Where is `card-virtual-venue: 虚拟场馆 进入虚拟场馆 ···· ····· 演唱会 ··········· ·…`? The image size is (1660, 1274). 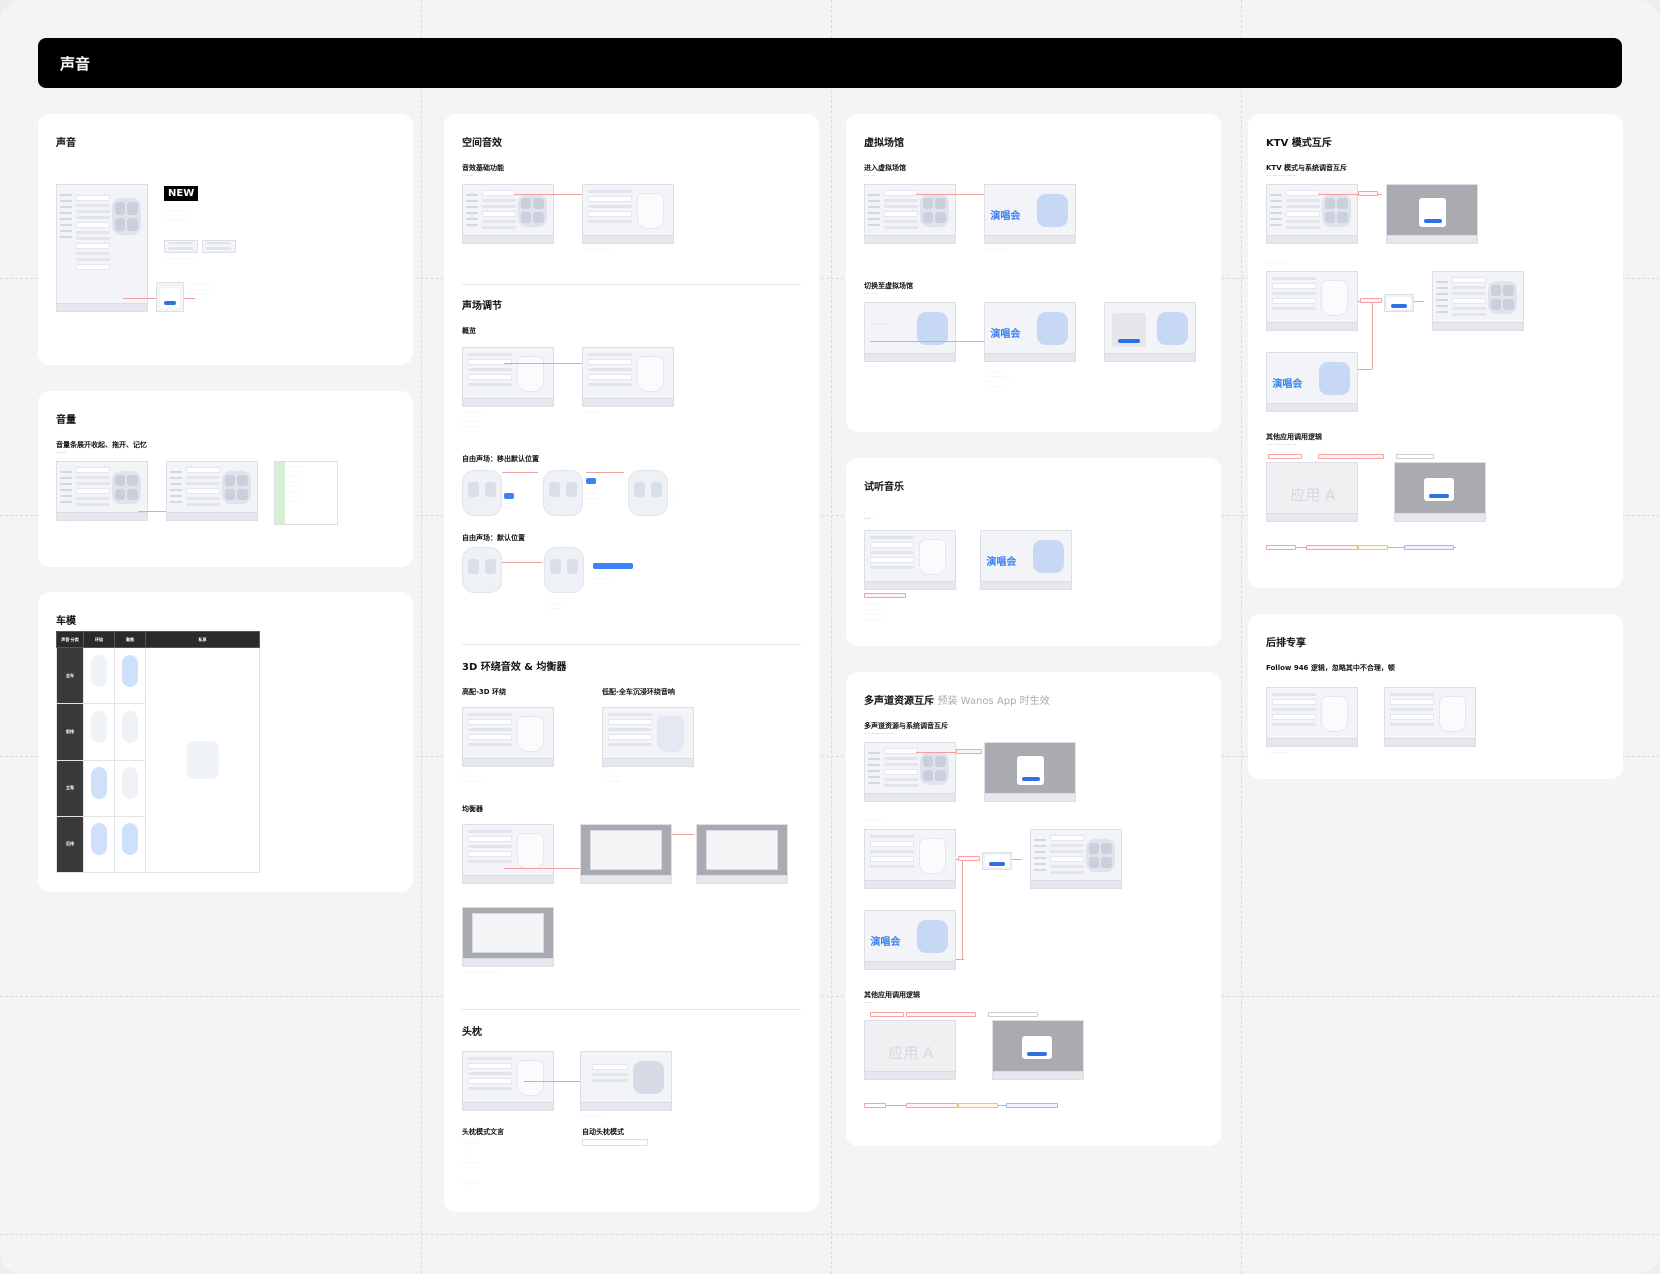
card-virtual-venue: 虚拟场馆 进入虚拟场馆 ···· ····· 演唱会 ··········· ·… is located at coordinates (1033, 273).